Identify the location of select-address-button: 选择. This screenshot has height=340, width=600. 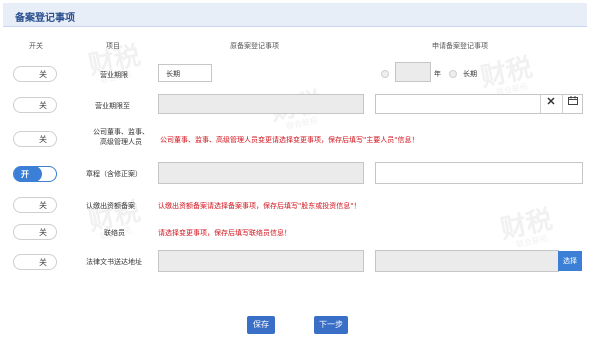
(570, 261).